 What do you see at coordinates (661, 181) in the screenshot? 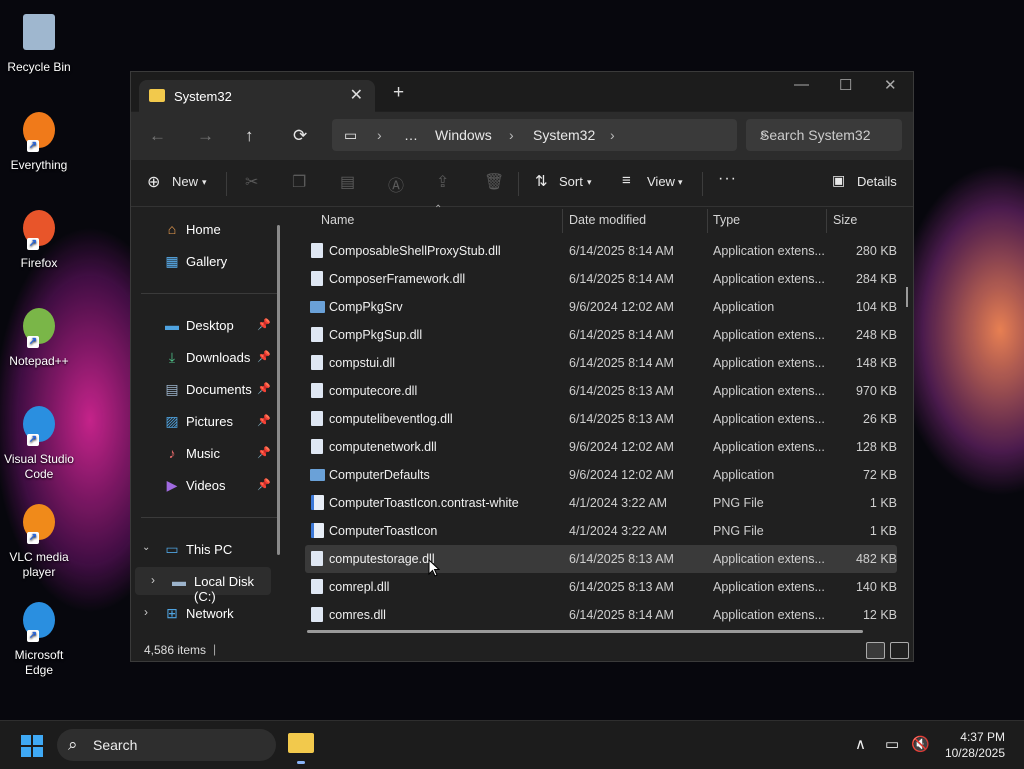
I see `view-button: View` at bounding box center [661, 181].